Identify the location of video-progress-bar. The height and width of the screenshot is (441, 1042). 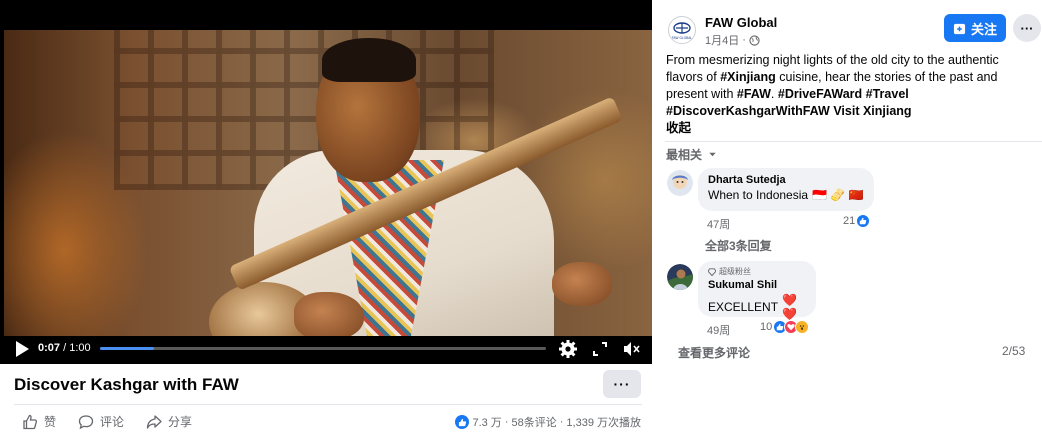
(323, 348).